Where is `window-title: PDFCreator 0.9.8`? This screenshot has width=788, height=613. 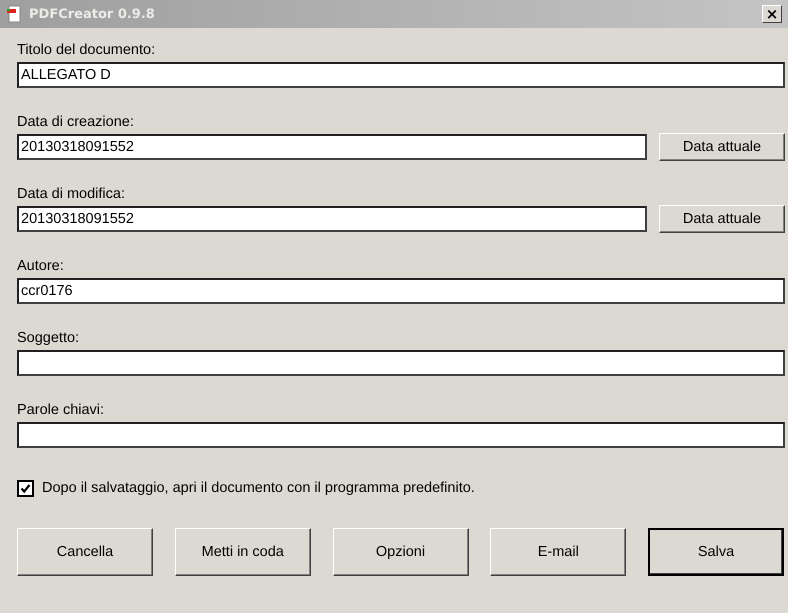
window-title: PDFCreator 0.9.8 is located at coordinates (92, 14).